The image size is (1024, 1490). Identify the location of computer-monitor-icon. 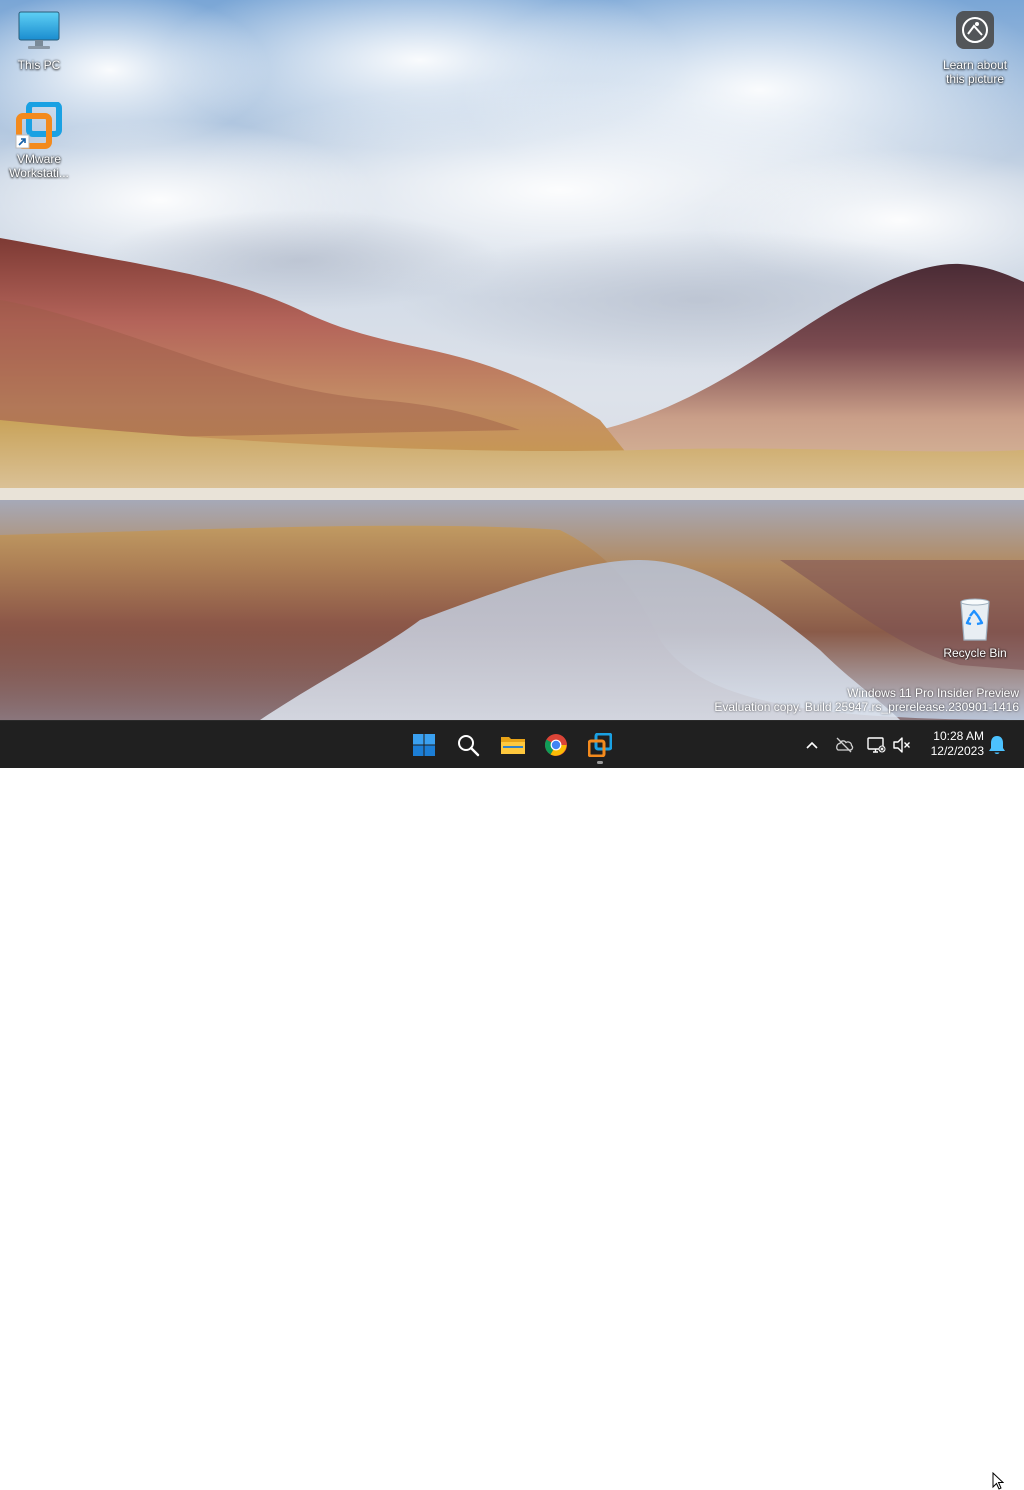
(39, 32).